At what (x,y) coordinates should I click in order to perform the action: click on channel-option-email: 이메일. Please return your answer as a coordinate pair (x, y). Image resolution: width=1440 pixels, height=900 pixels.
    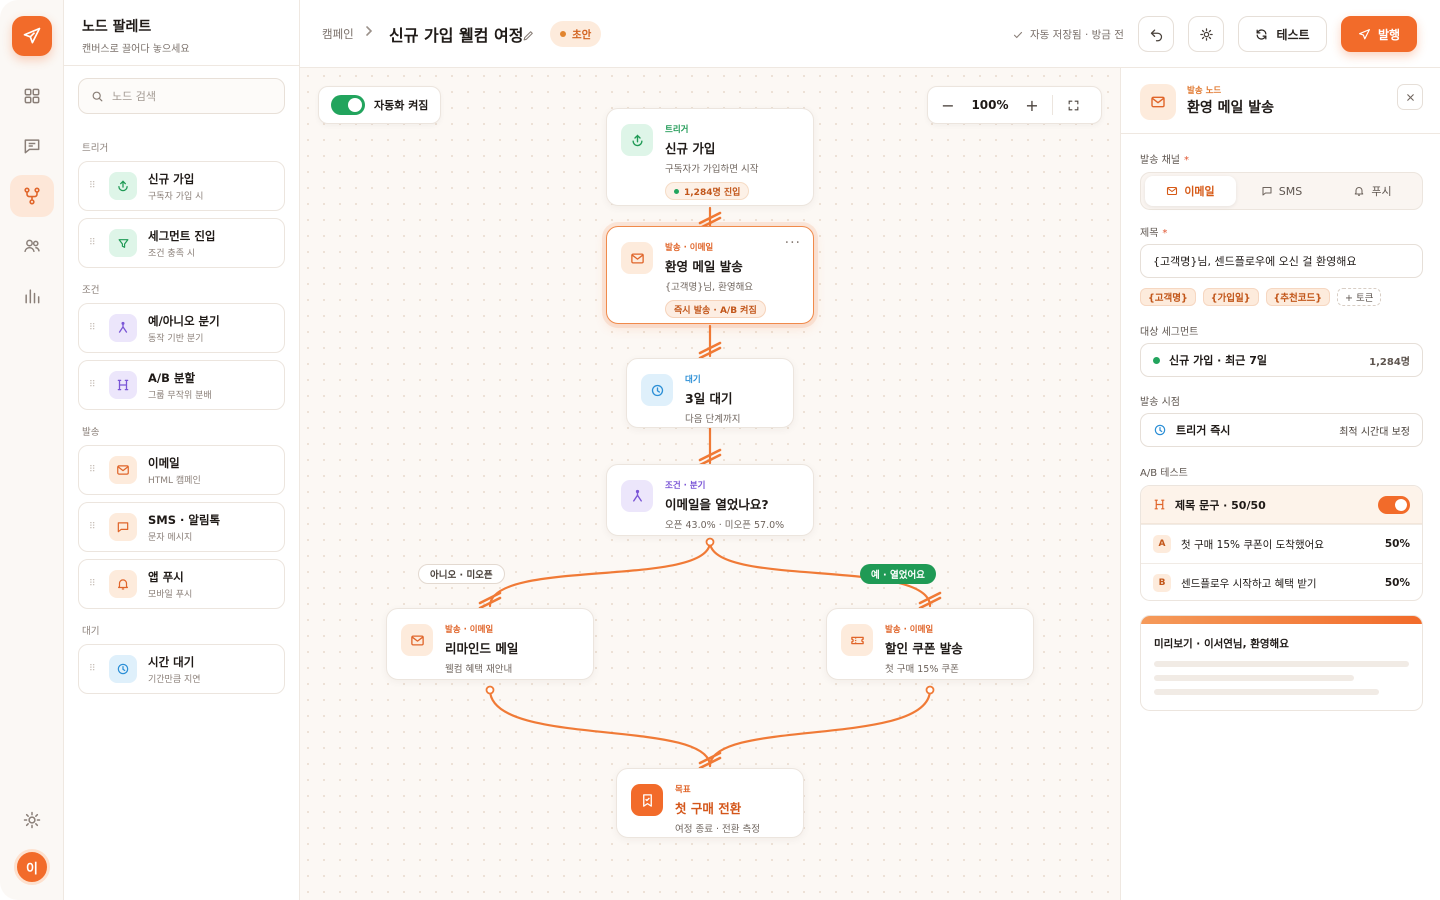
    Looking at the image, I should click on (1190, 191).